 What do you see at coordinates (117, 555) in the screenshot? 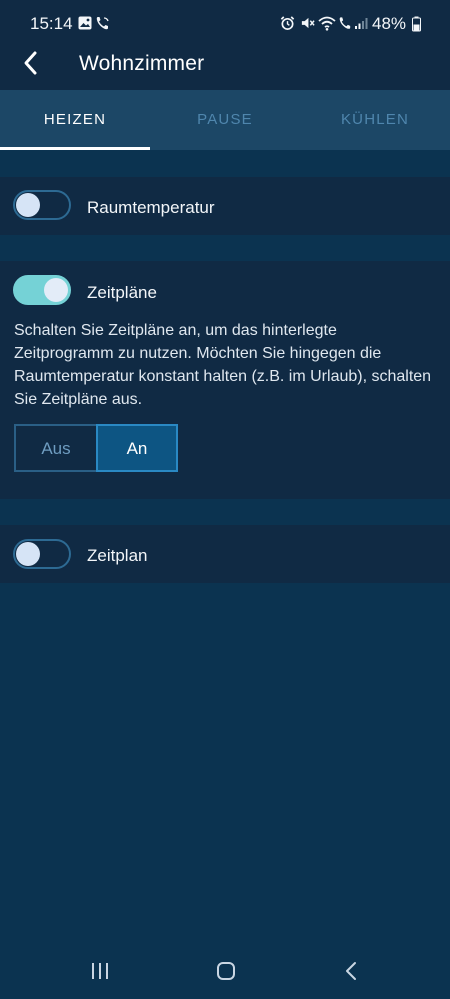
I see `schedule-label: Zeitplan` at bounding box center [117, 555].